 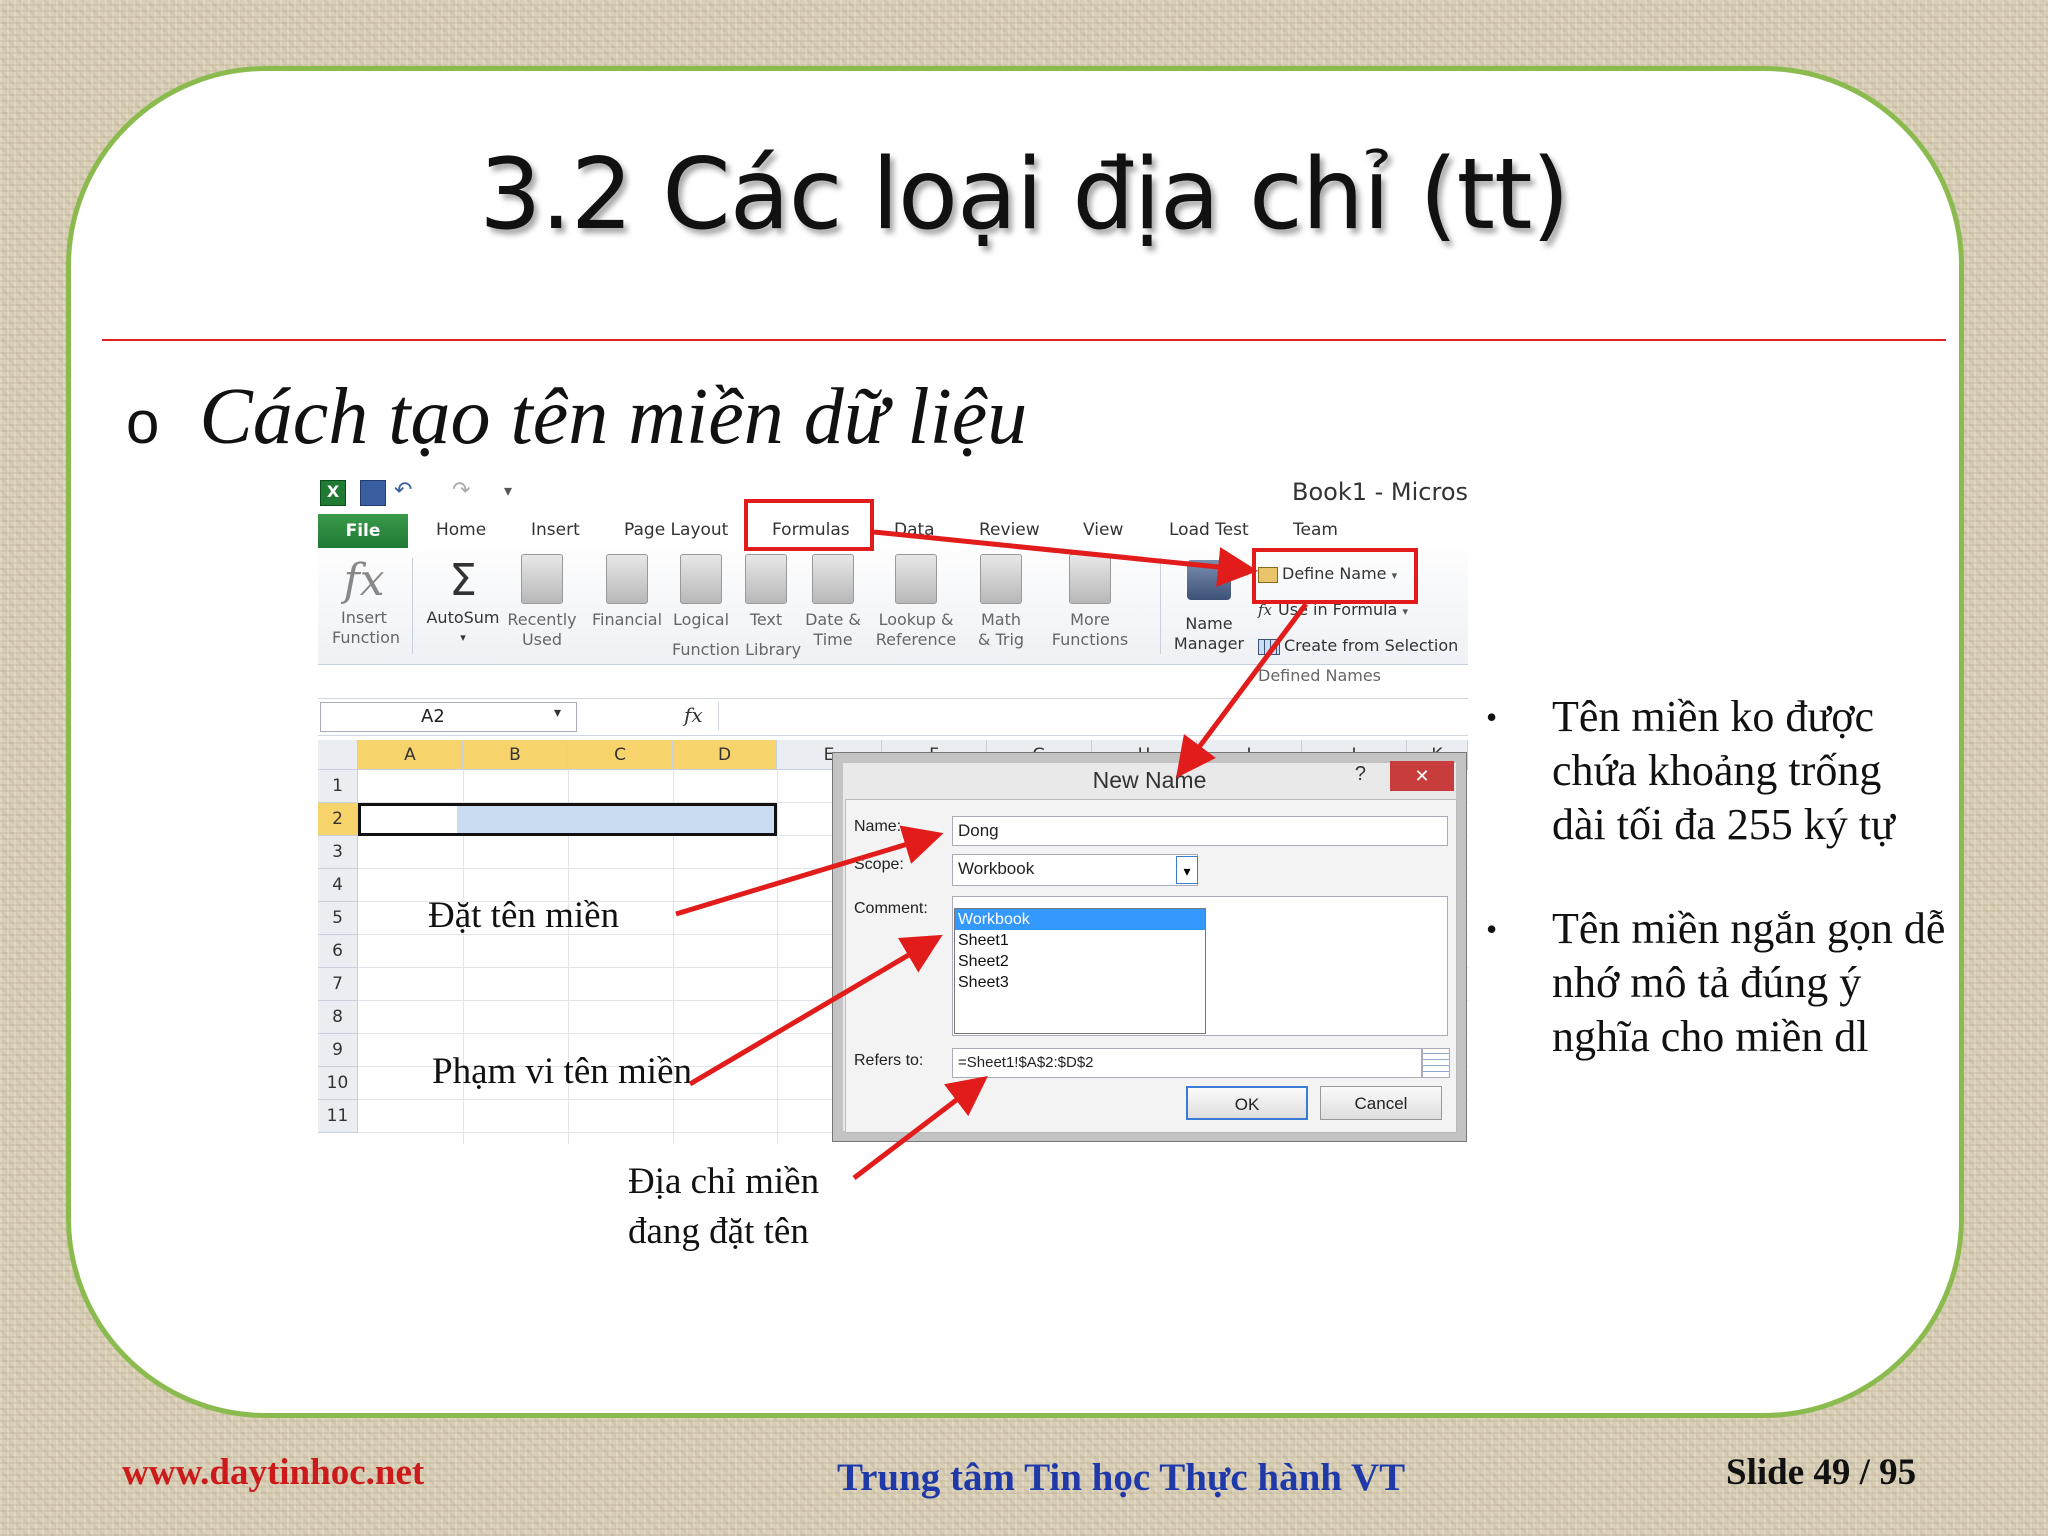 What do you see at coordinates (815, 1010) in the screenshot?
I see `arrow-to-scope-field` at bounding box center [815, 1010].